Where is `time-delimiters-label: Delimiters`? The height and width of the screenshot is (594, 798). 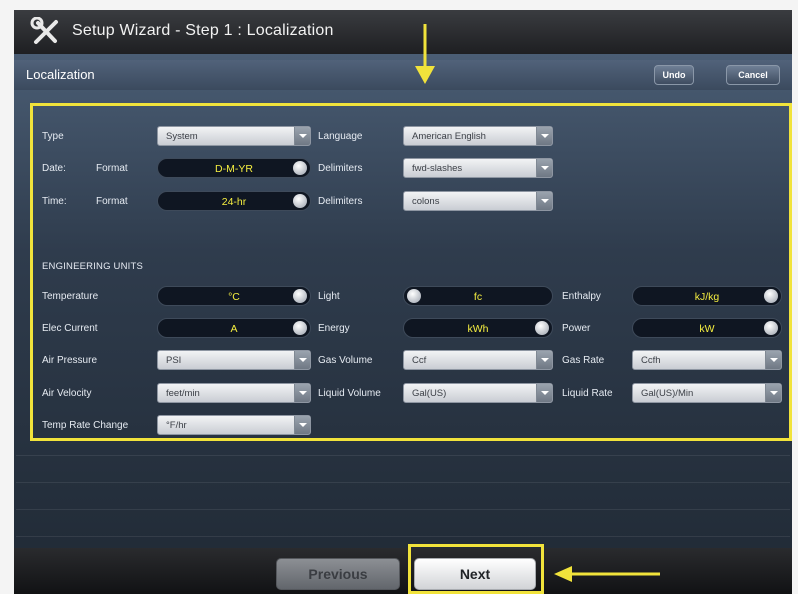
time-delimiters-label: Delimiters is located at coordinates (340, 201).